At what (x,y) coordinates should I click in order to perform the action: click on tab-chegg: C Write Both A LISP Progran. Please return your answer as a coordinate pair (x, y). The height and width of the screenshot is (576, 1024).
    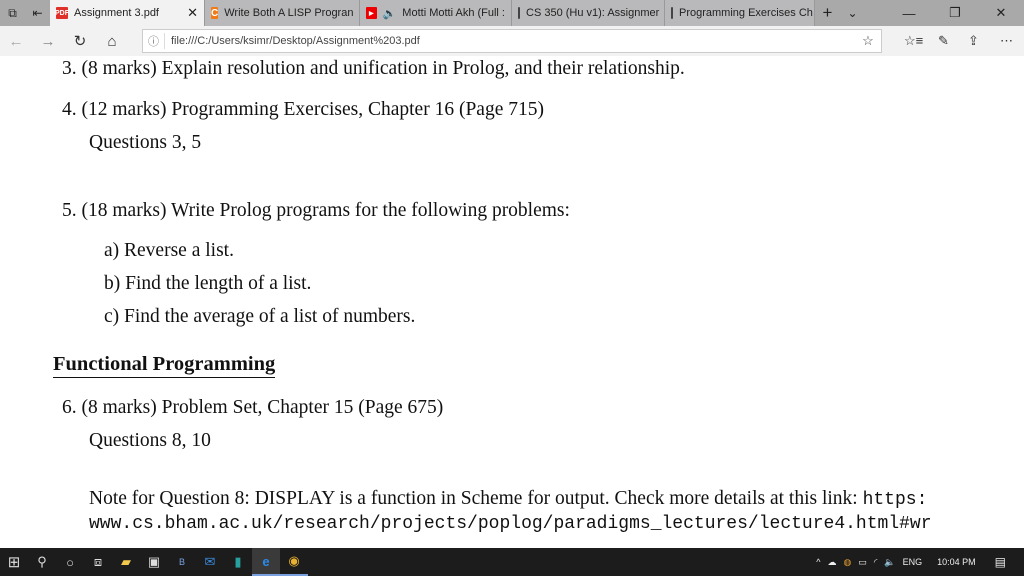
    Looking at the image, I should click on (282, 13).